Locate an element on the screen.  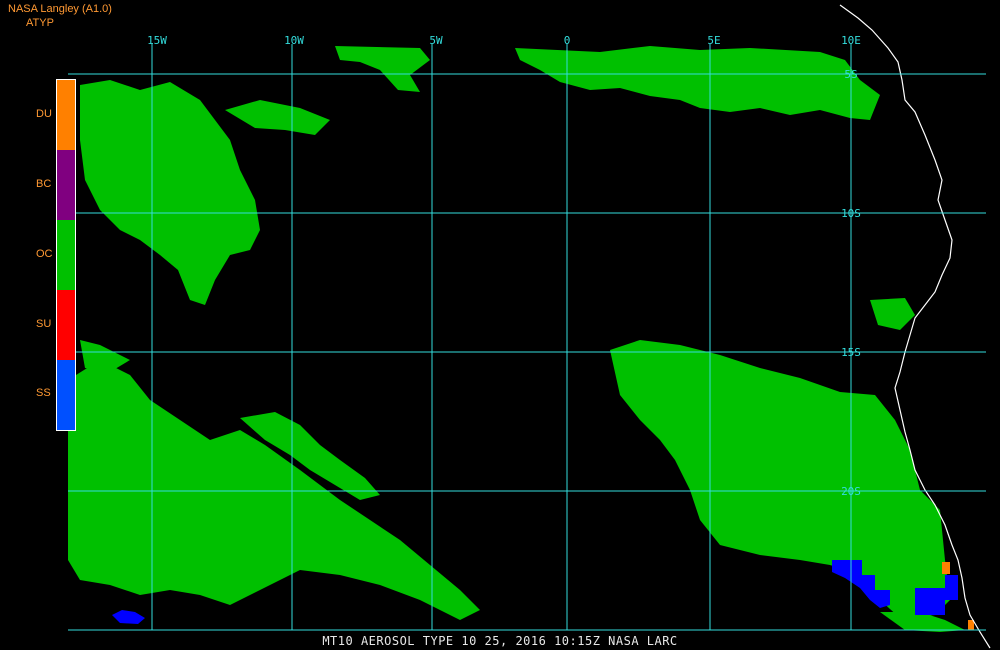
legend-swatch-du is located at coordinates (66, 115).